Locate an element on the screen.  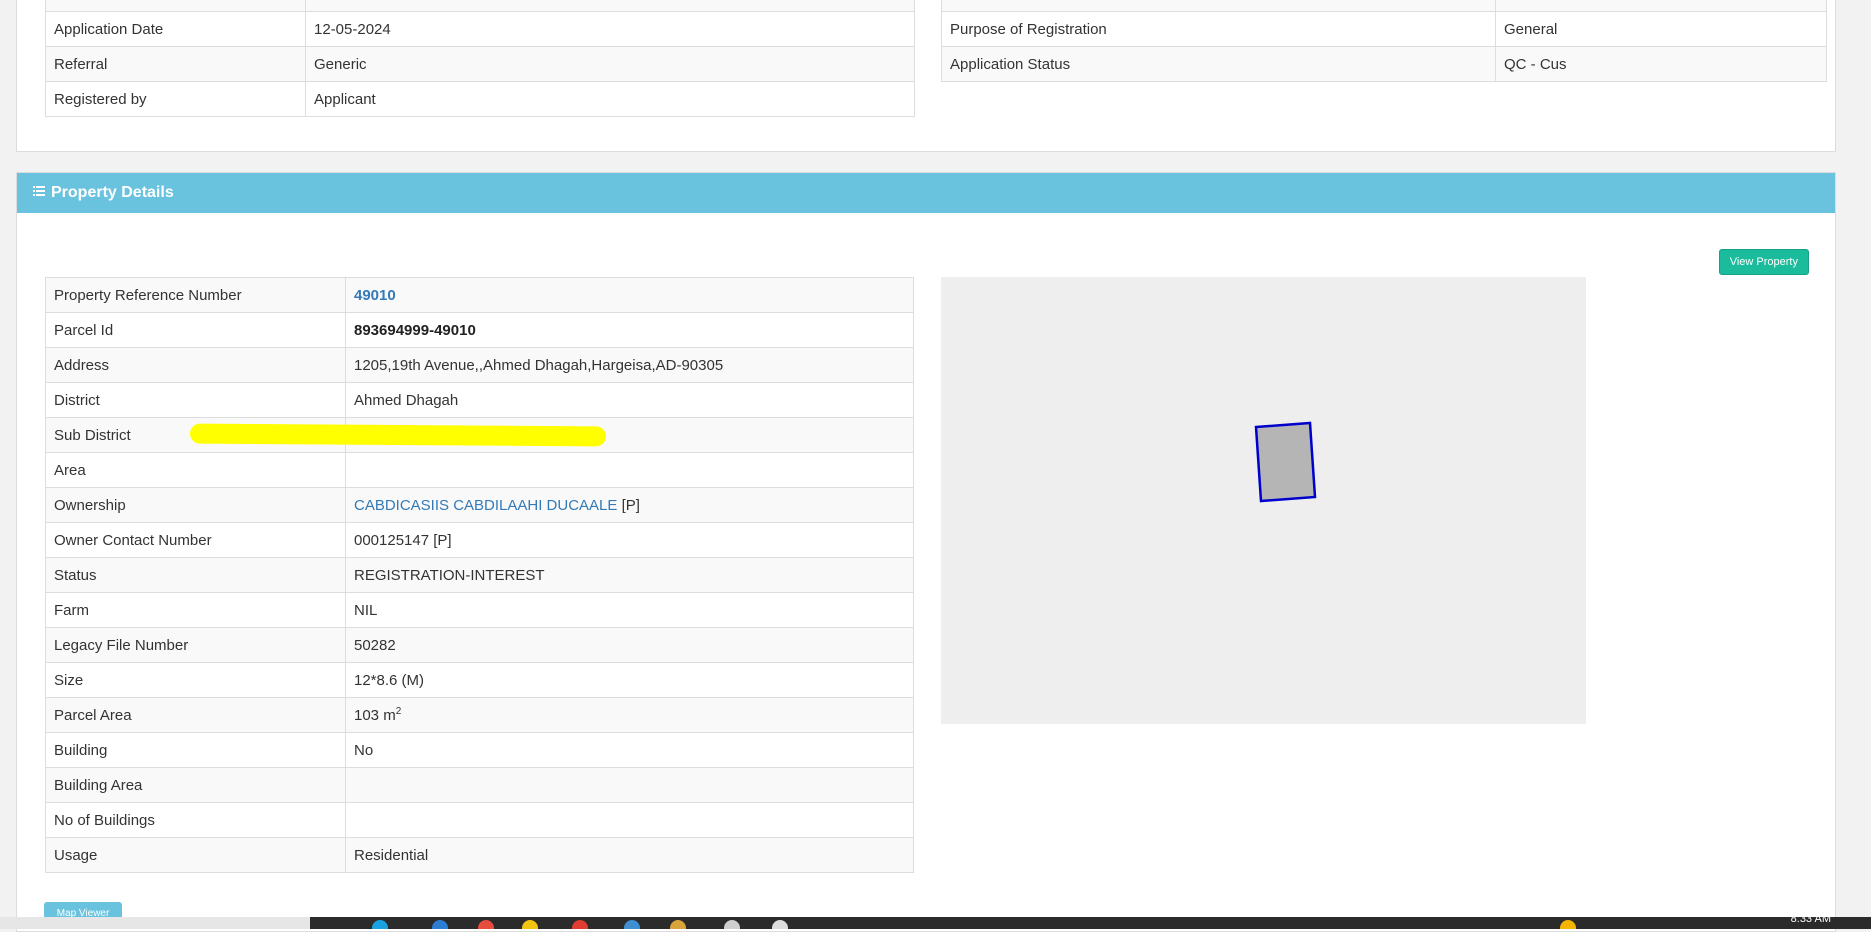
row-label: Purpose of Registration is located at coordinates (1218, 29).